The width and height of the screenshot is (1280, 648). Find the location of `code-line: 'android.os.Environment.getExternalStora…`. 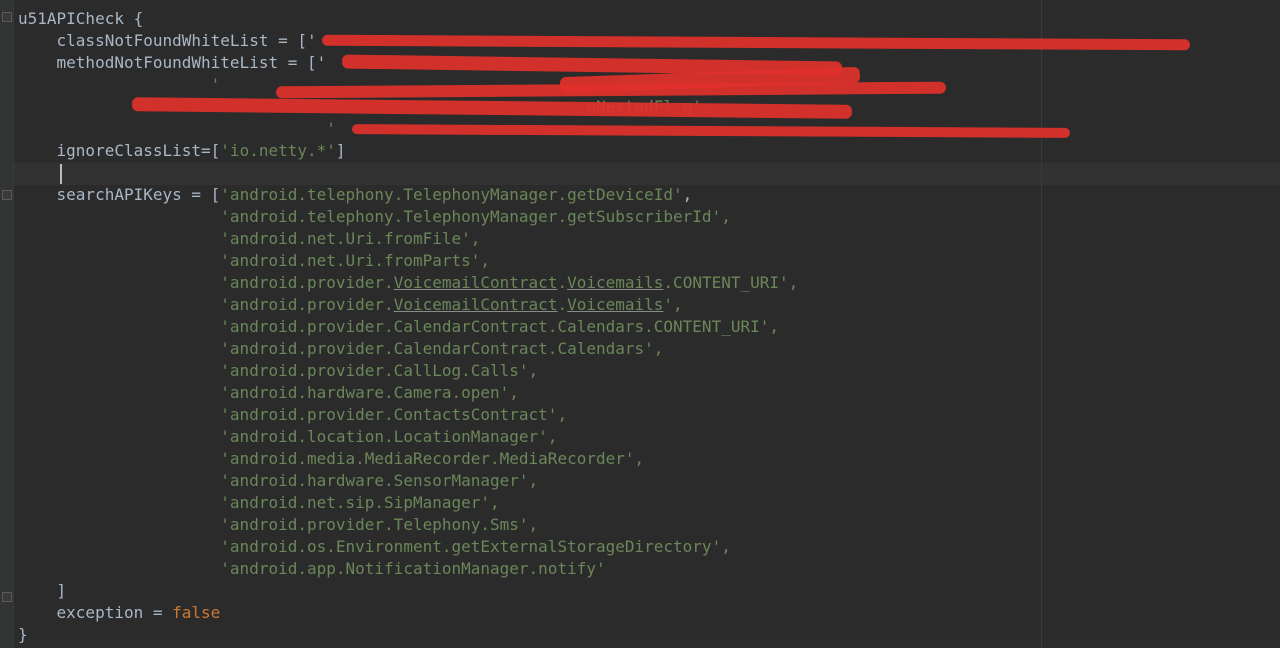

code-line: 'android.os.Environment.getExternalStora… is located at coordinates (374, 546).